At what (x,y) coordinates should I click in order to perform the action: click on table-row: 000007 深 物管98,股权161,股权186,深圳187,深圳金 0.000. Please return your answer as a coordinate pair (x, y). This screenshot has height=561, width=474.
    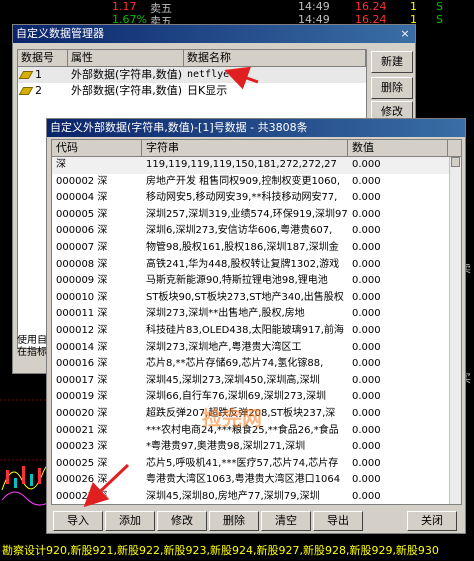
    Looking at the image, I should click on (256, 248).